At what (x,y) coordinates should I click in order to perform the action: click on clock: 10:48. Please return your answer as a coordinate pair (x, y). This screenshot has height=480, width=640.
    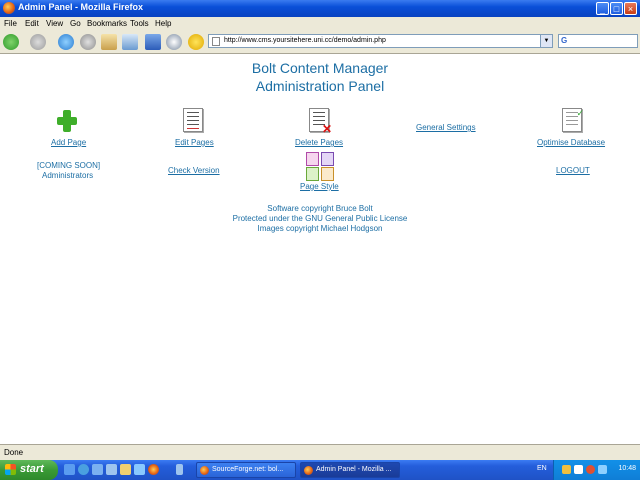
    Looking at the image, I should click on (627, 468).